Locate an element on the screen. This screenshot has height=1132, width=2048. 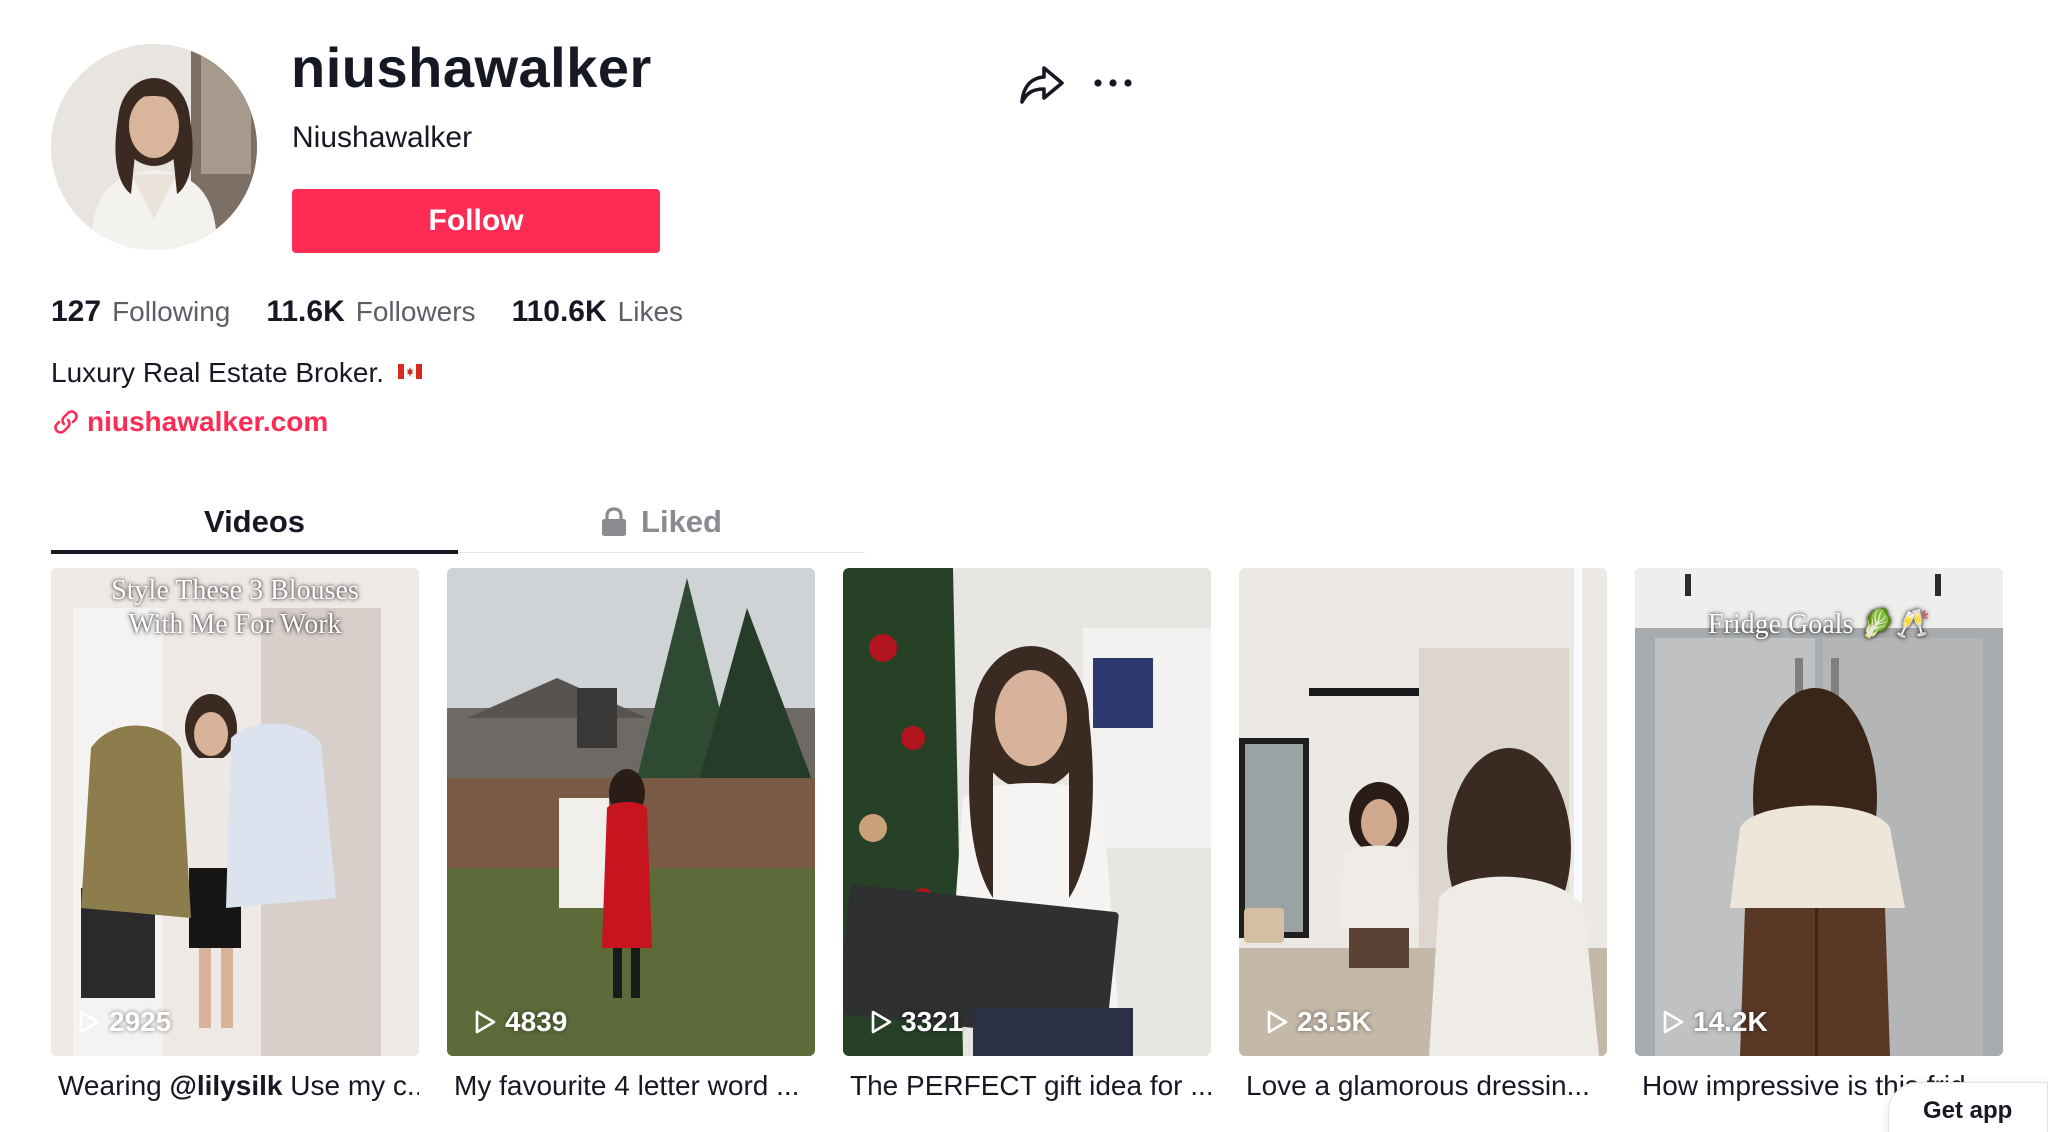
stat-following: 127 Following is located at coordinates (140, 312).